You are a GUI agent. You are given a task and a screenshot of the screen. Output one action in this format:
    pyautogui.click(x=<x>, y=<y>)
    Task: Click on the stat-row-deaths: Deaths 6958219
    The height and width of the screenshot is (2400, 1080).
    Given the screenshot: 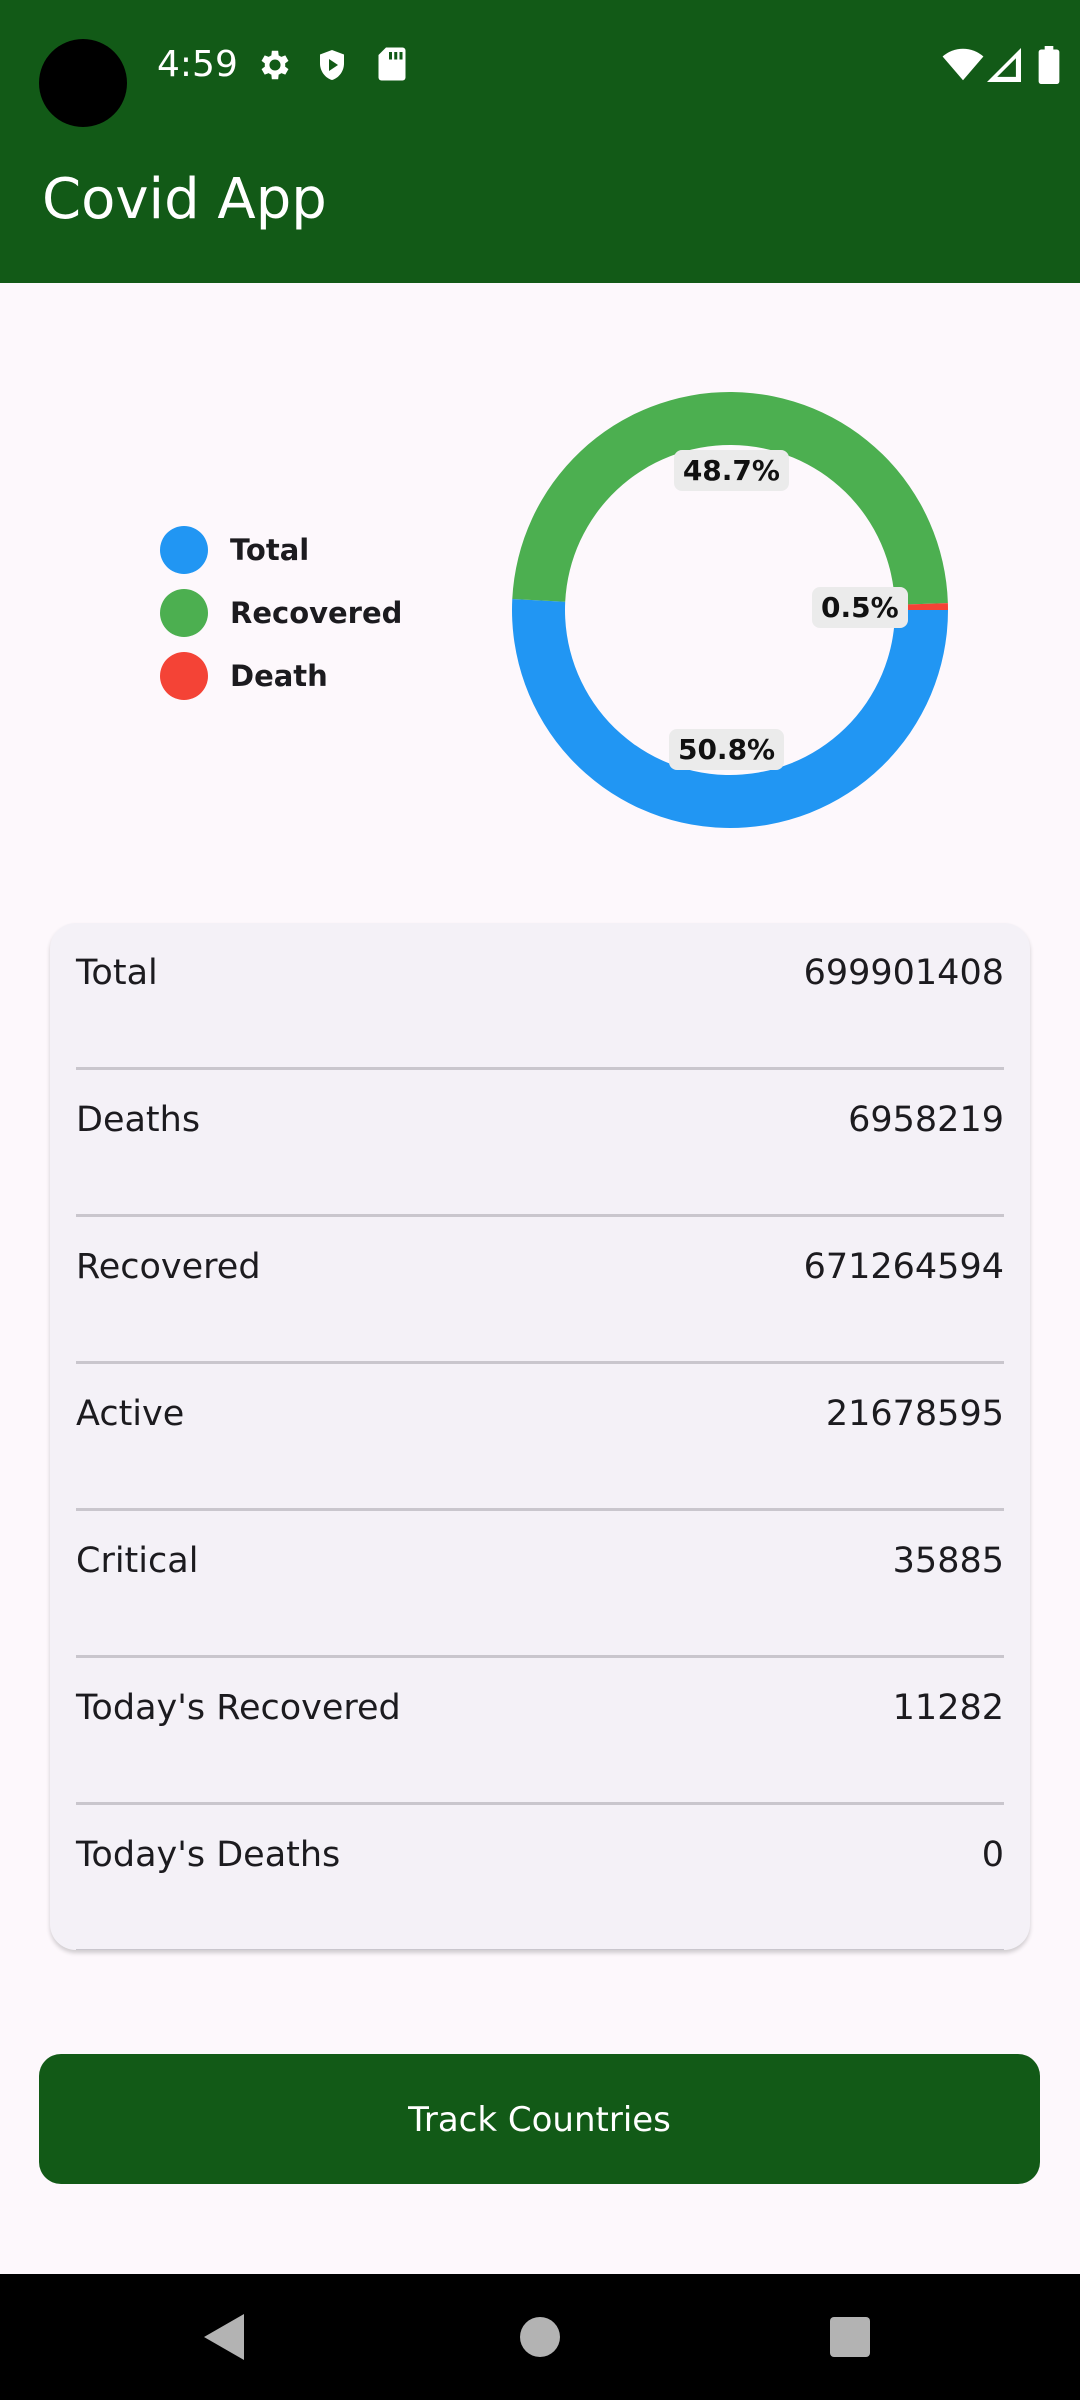 What is the action you would take?
    pyautogui.click(x=540, y=1143)
    